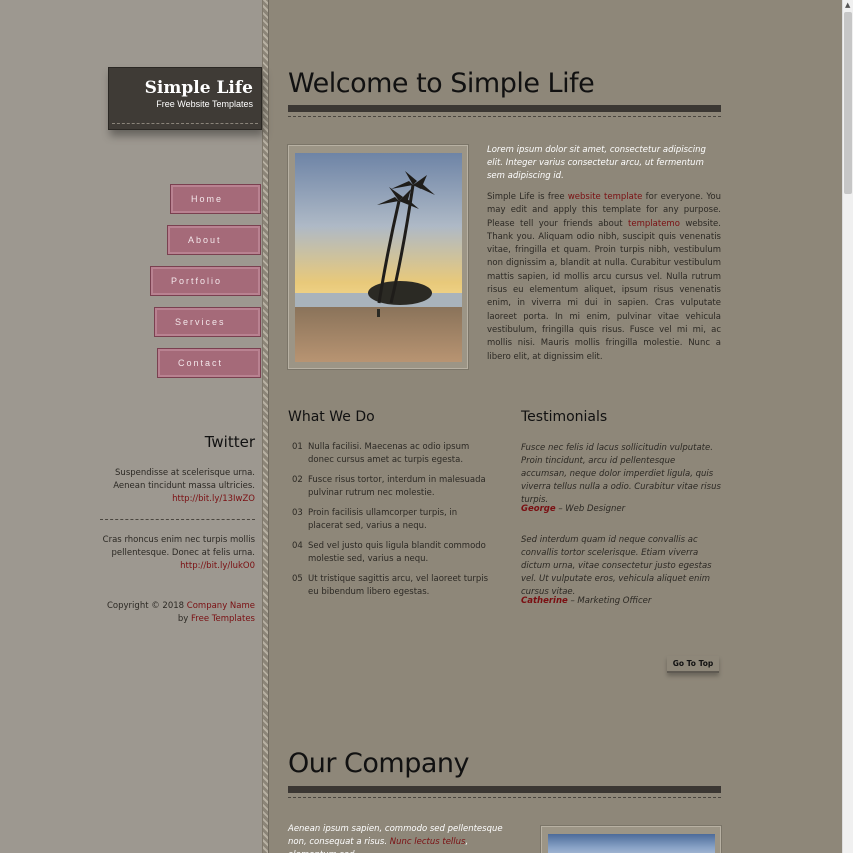 Image resolution: width=853 pixels, height=853 pixels. I want to click on logo-subtitle: Free Website Templates, so click(204, 104).